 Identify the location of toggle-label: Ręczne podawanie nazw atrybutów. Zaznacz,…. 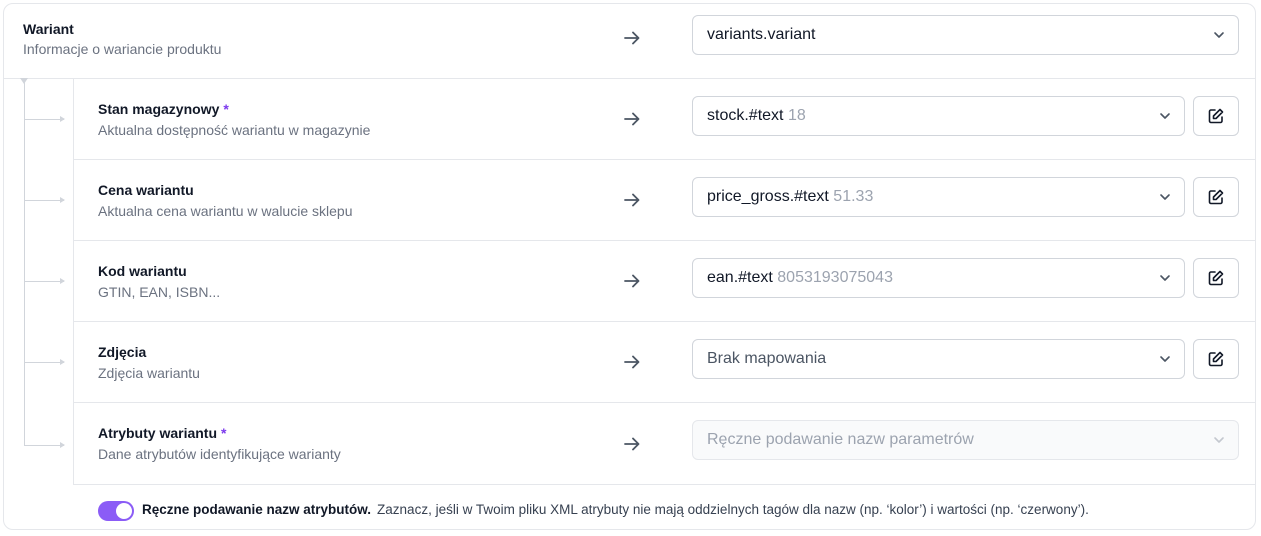
(615, 509).